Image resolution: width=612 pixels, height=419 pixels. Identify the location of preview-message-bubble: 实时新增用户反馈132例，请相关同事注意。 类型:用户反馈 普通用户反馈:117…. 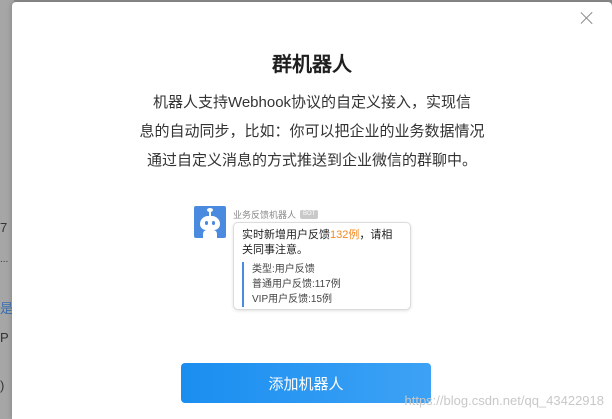
(322, 266).